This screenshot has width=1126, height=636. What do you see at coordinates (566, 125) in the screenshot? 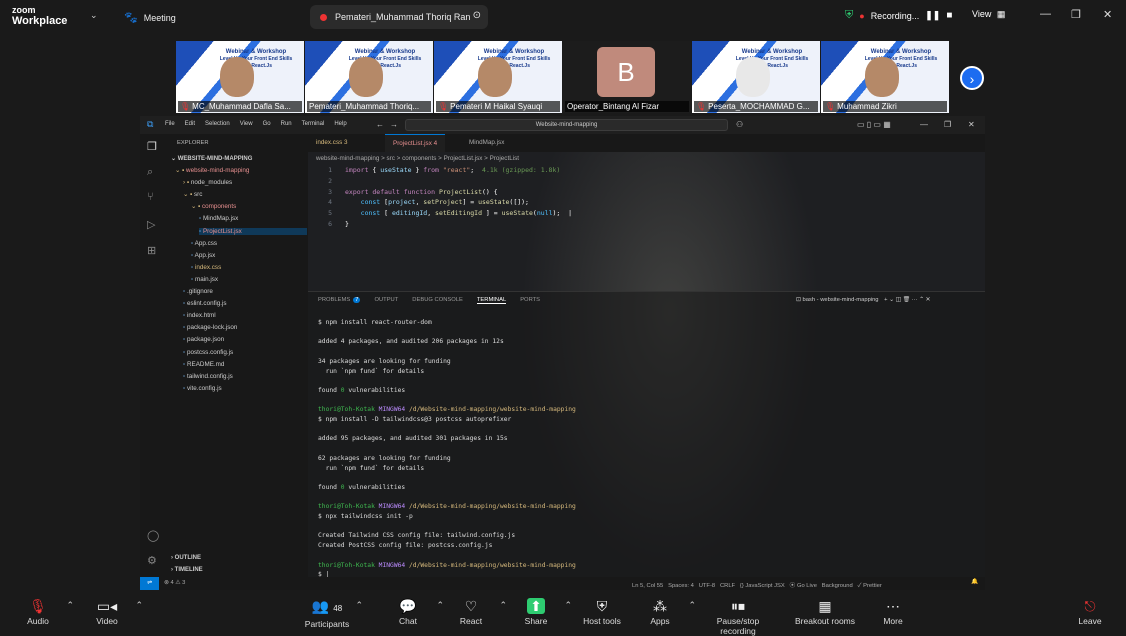
I see `command-search: Website-mind-mapping` at bounding box center [566, 125].